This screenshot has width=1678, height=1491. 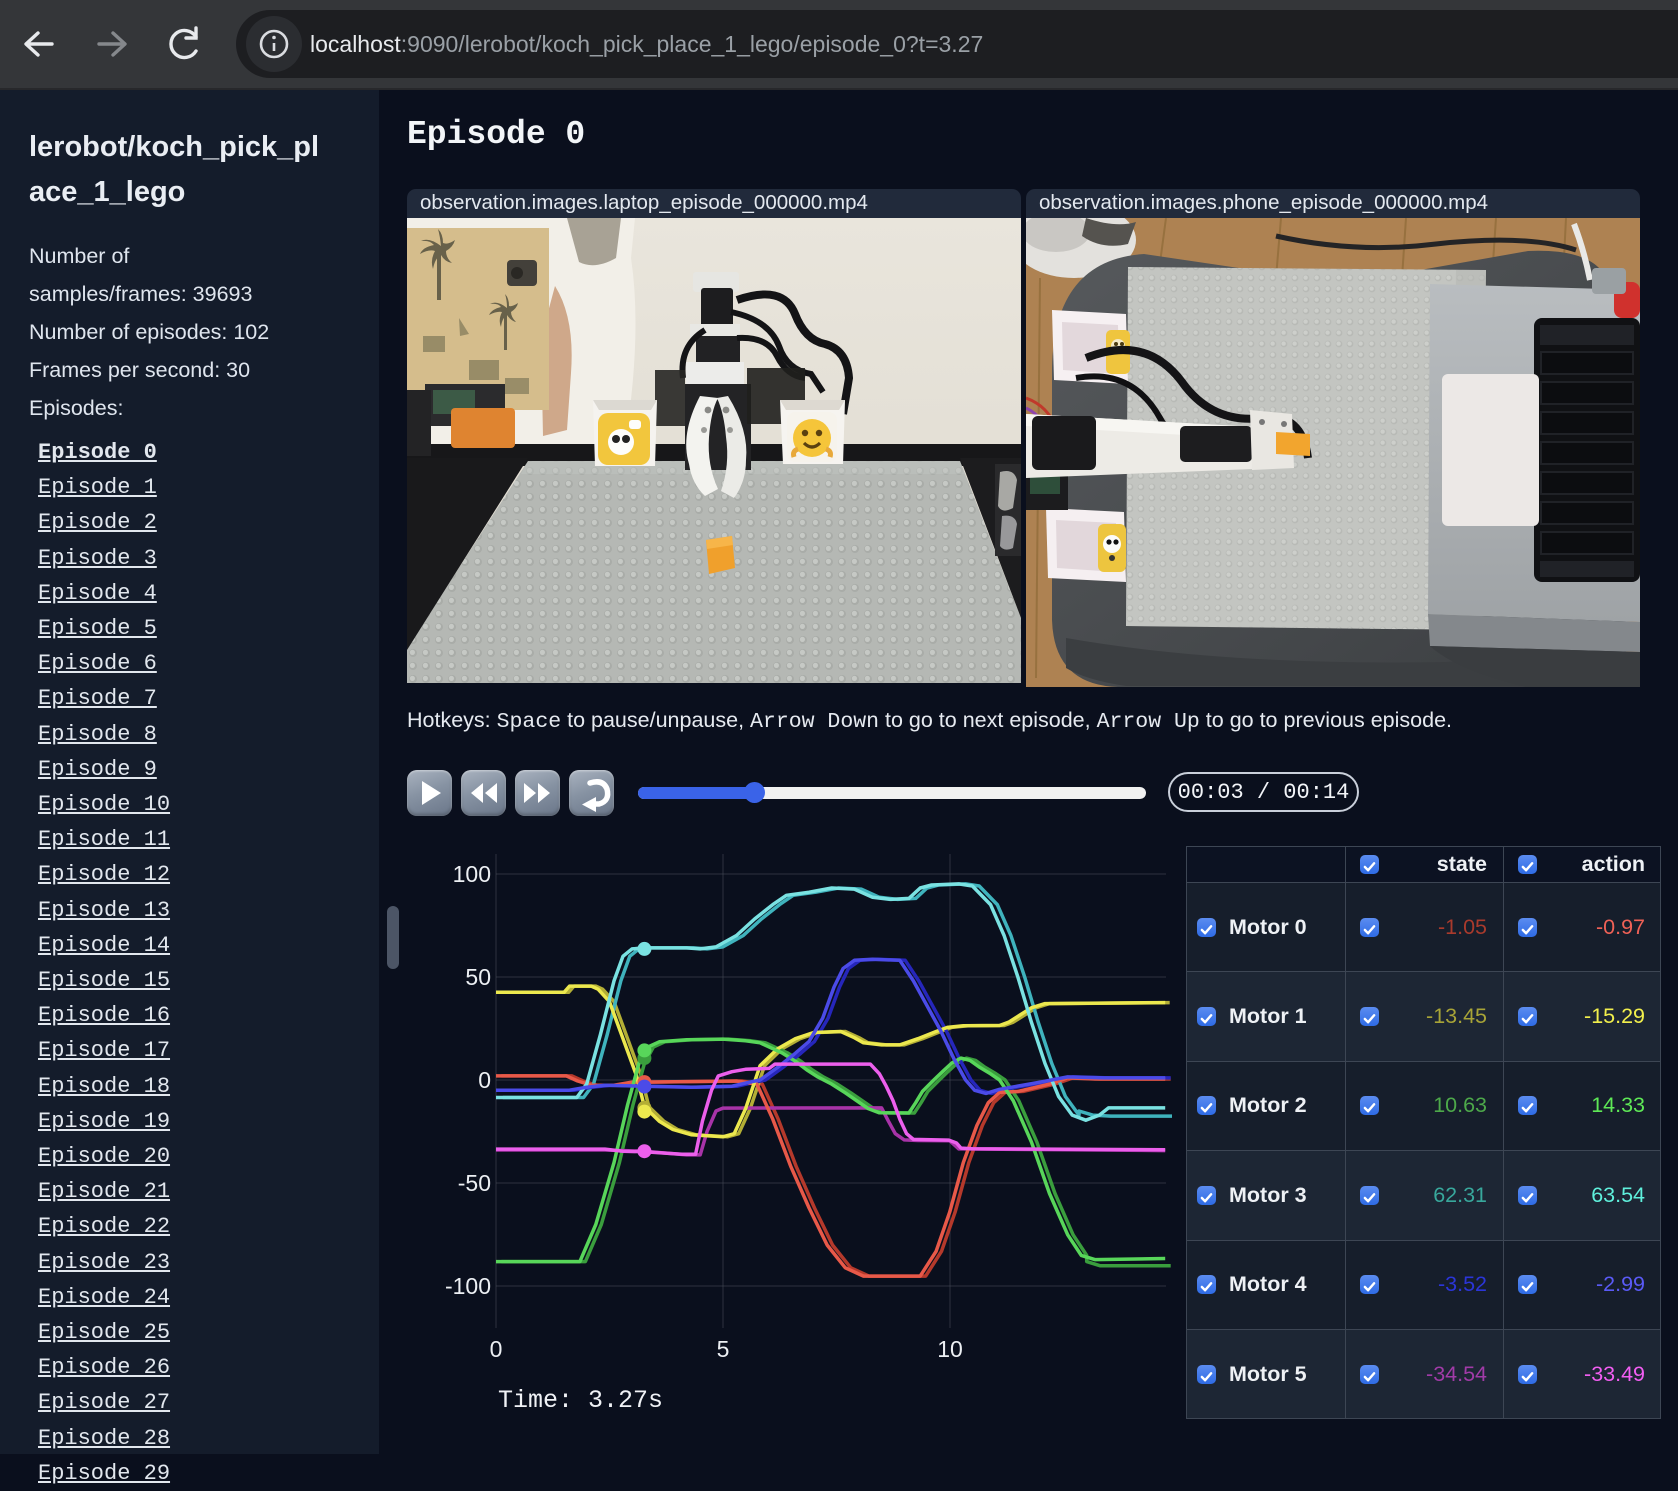 I want to click on svg-text: 5, so click(x=723, y=1349).